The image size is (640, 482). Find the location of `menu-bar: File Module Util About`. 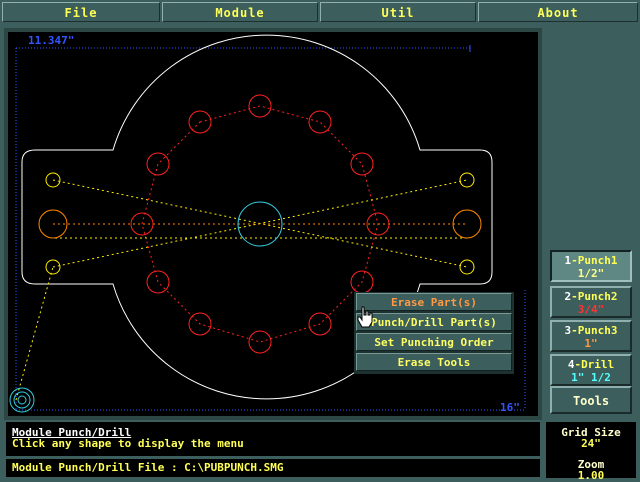

menu-bar: File Module Util About is located at coordinates (320, 12).